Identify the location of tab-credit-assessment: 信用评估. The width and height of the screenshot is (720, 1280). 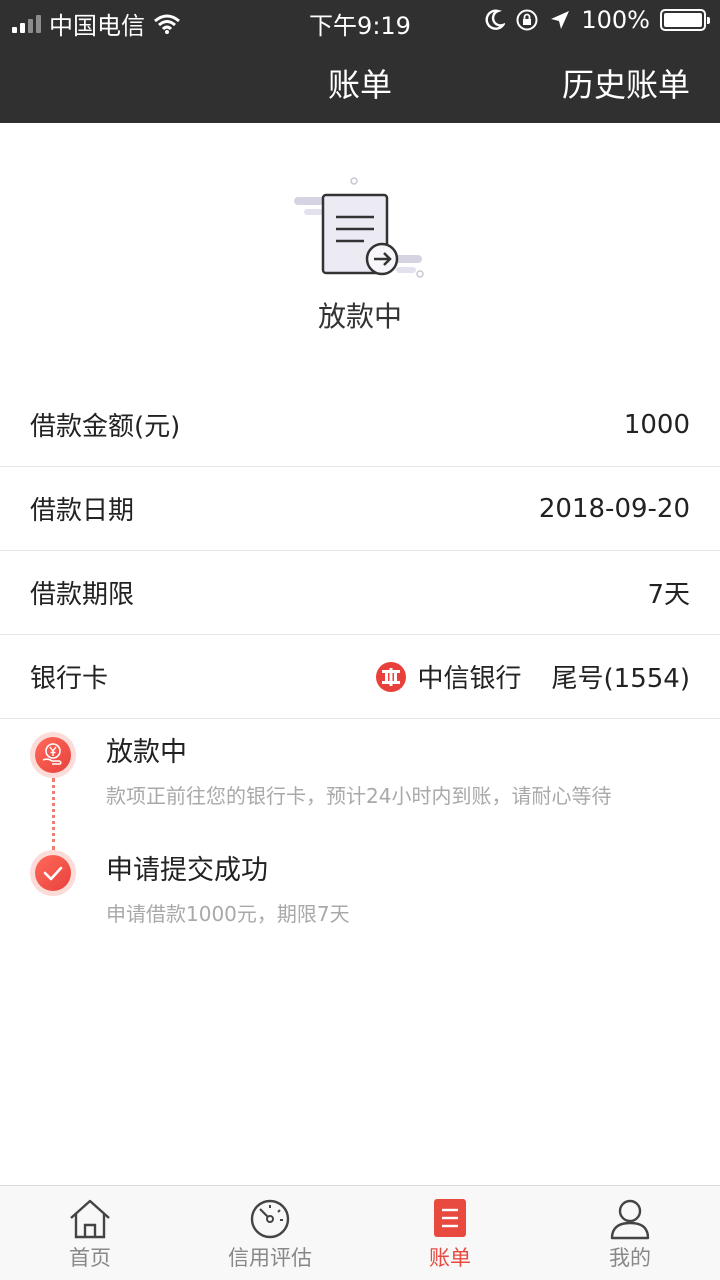
(270, 1233).